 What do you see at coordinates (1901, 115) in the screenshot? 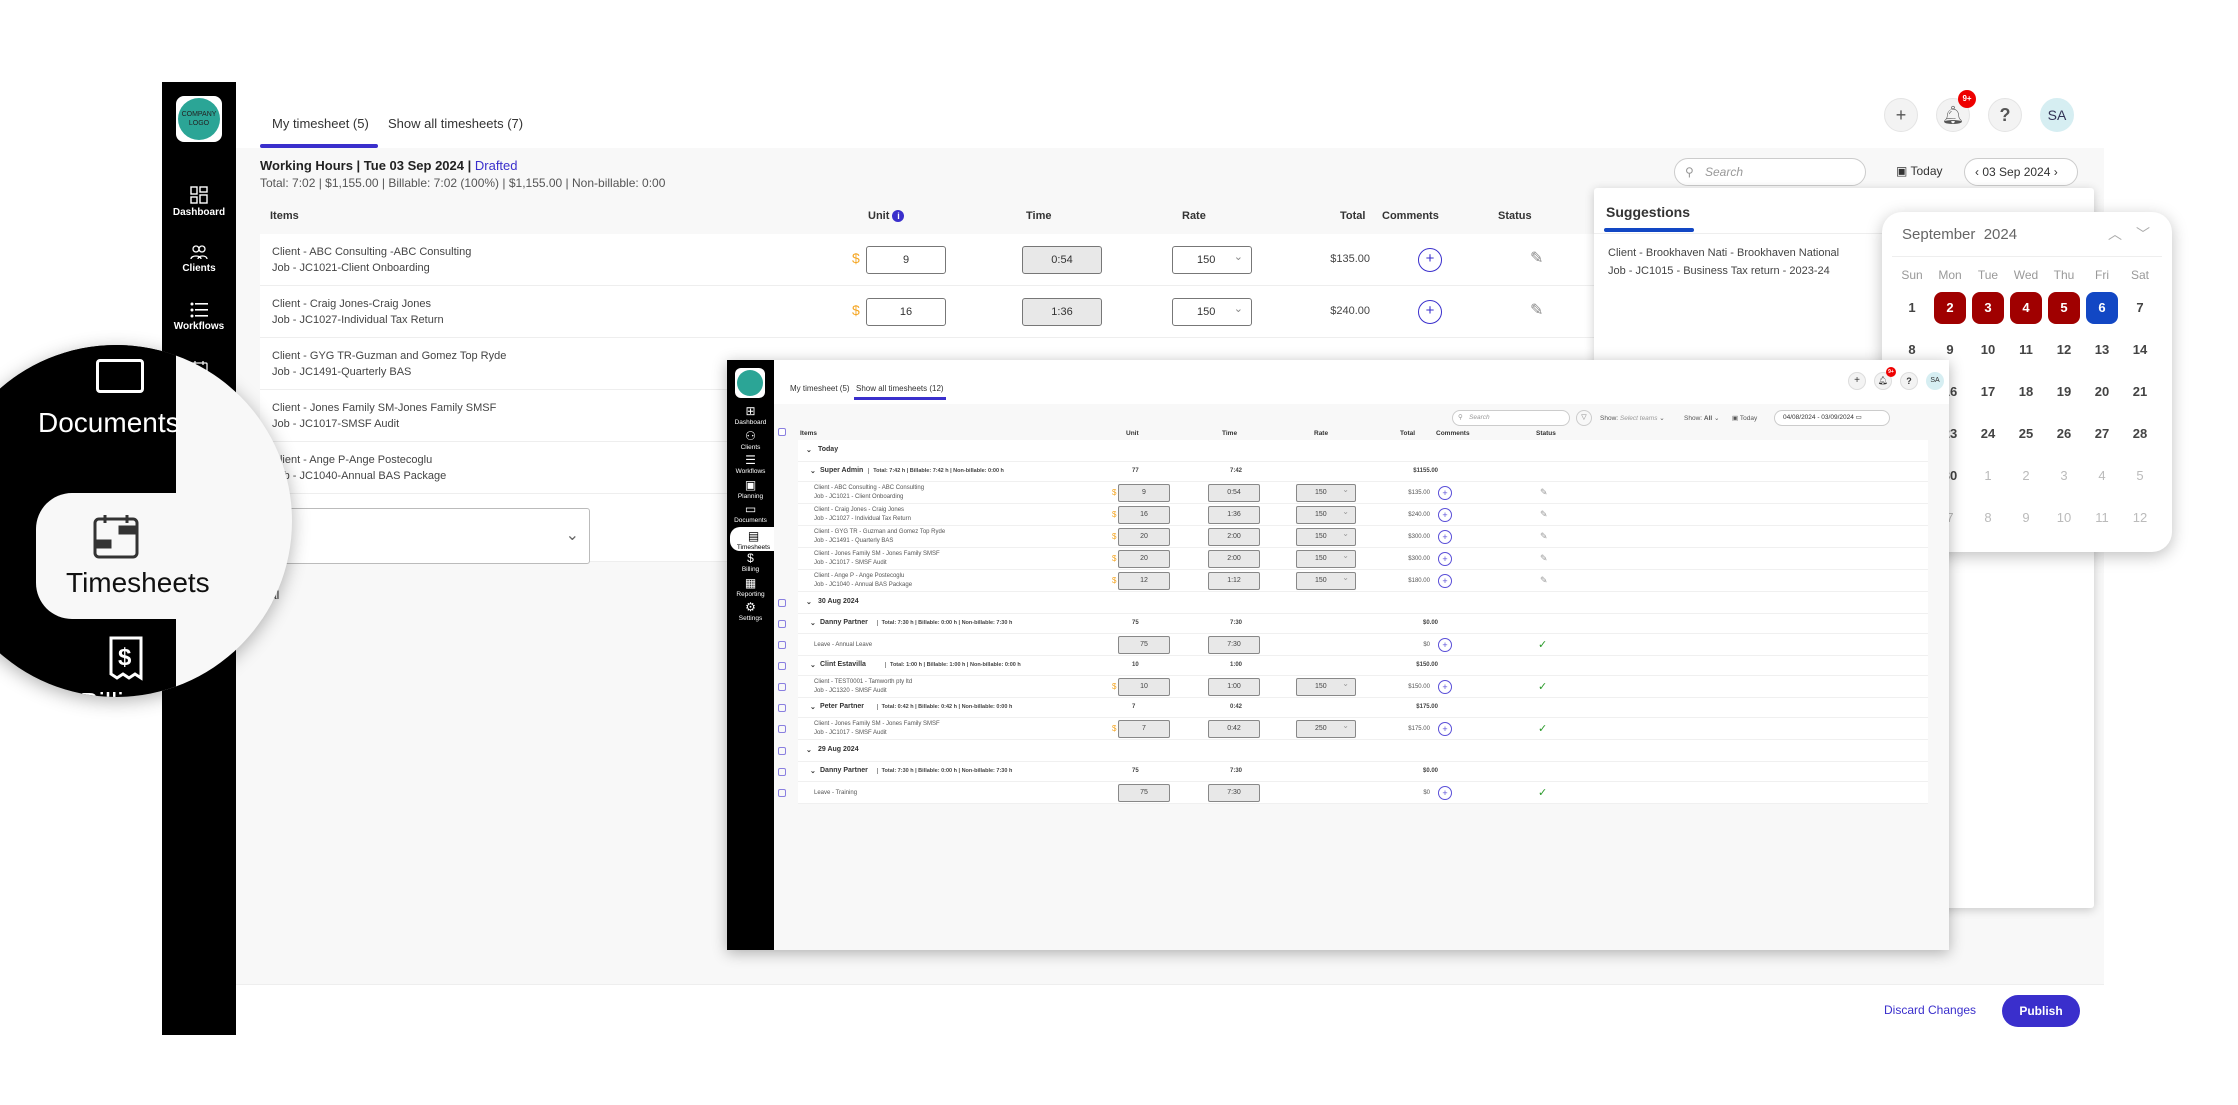
I see `add-button: +` at bounding box center [1901, 115].